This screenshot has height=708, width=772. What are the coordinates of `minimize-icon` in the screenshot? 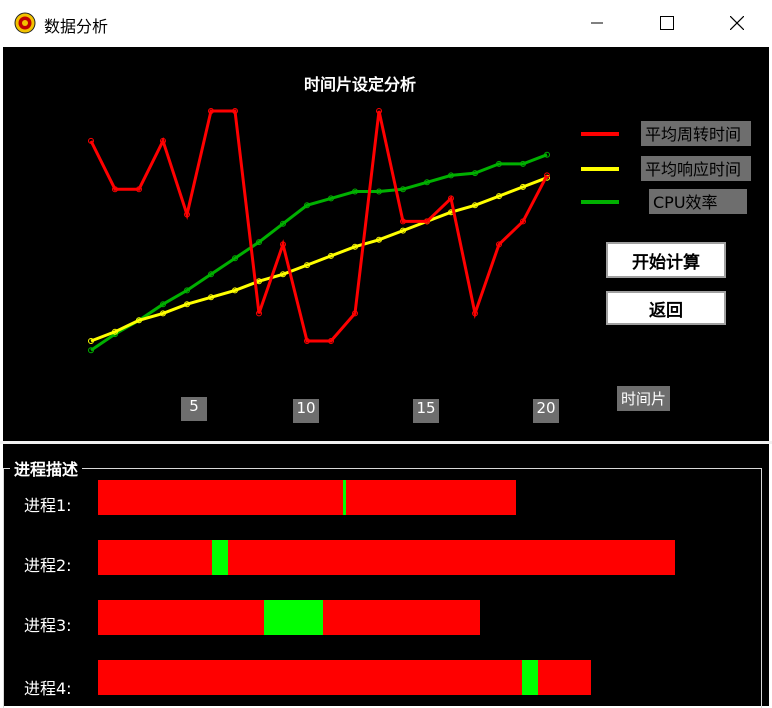 It's located at (597, 23).